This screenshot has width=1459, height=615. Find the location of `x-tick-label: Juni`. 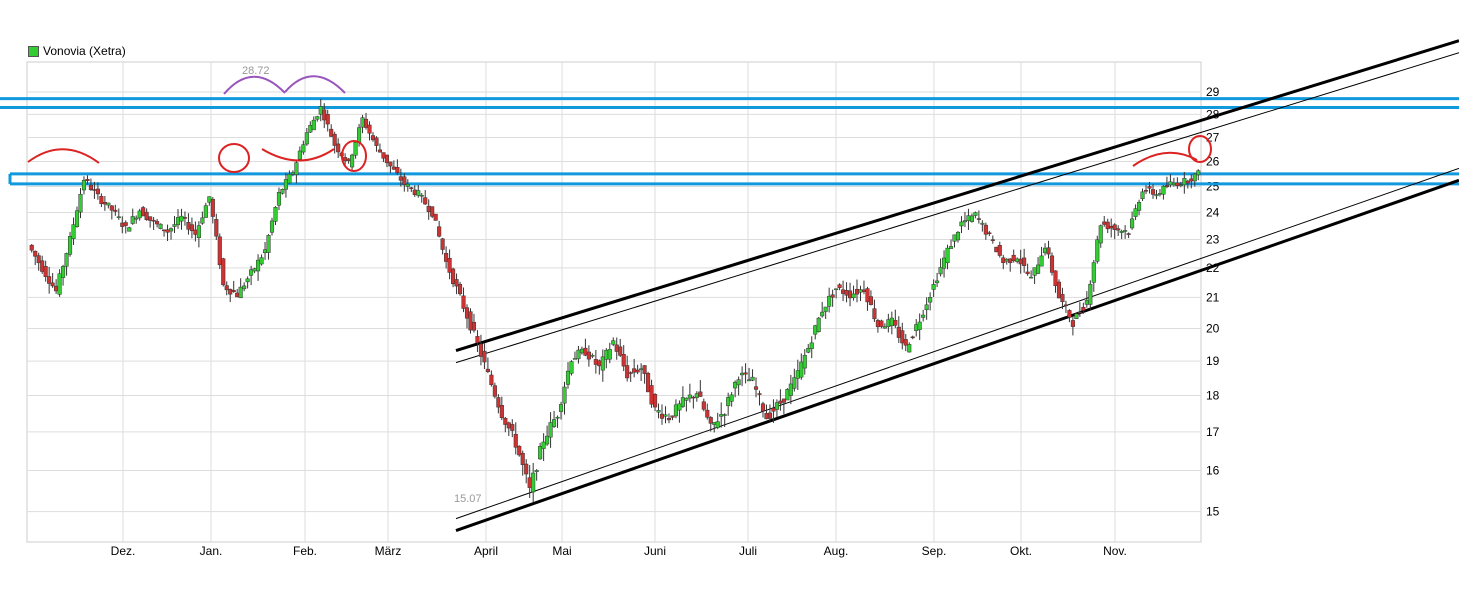

x-tick-label: Juni is located at coordinates (655, 551).